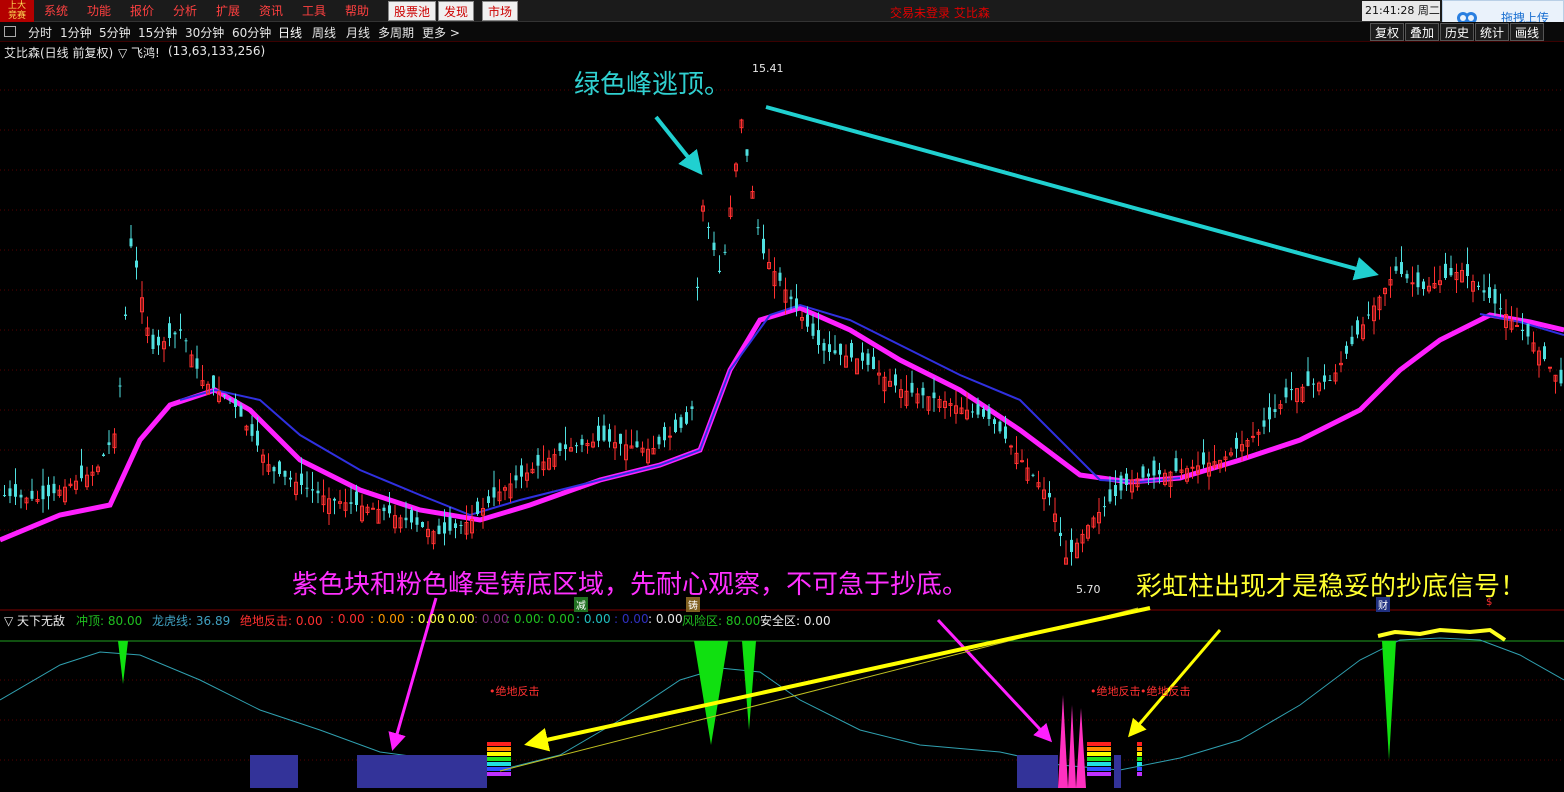  I want to click on menu-function: 功能, so click(99, 11).